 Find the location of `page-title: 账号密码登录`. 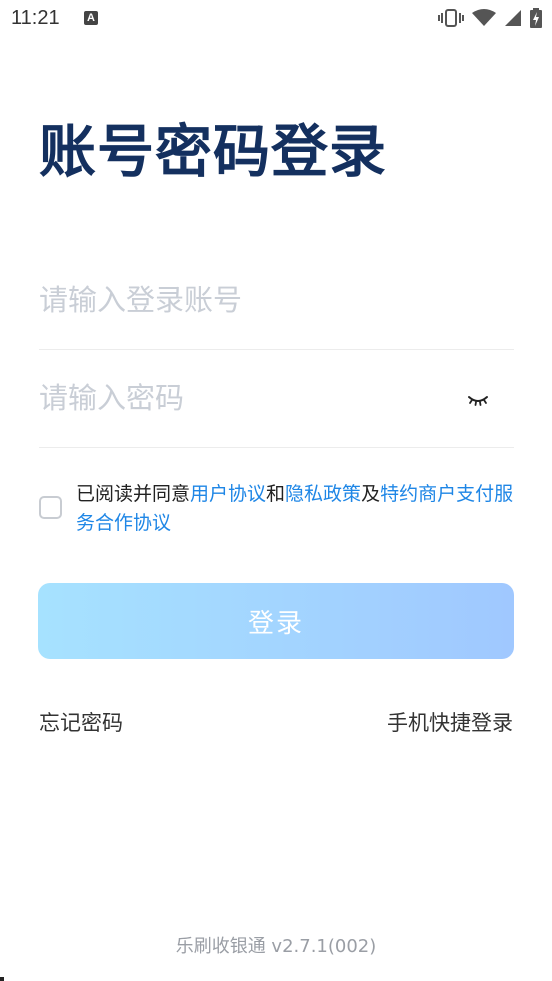

page-title: 账号密码登录 is located at coordinates (213, 152).